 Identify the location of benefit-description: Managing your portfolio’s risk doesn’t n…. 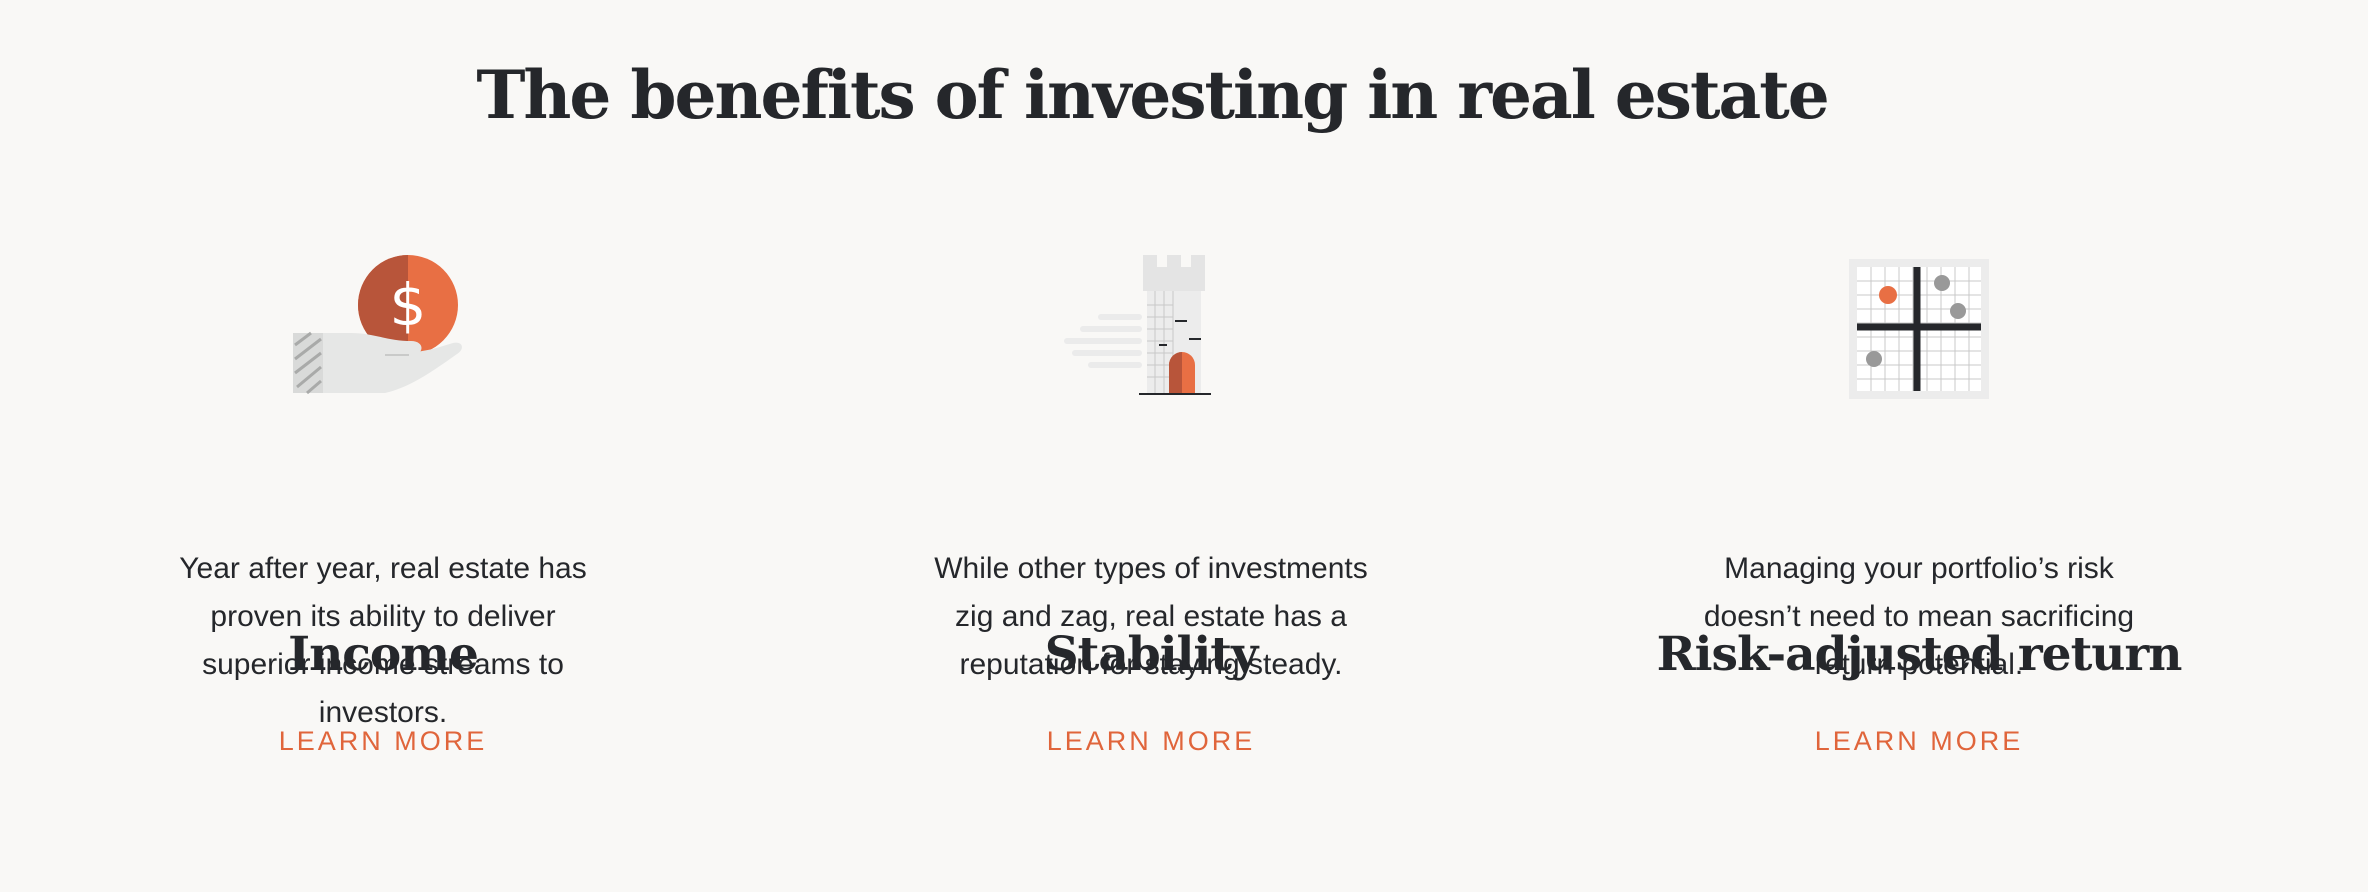
(1919, 616).